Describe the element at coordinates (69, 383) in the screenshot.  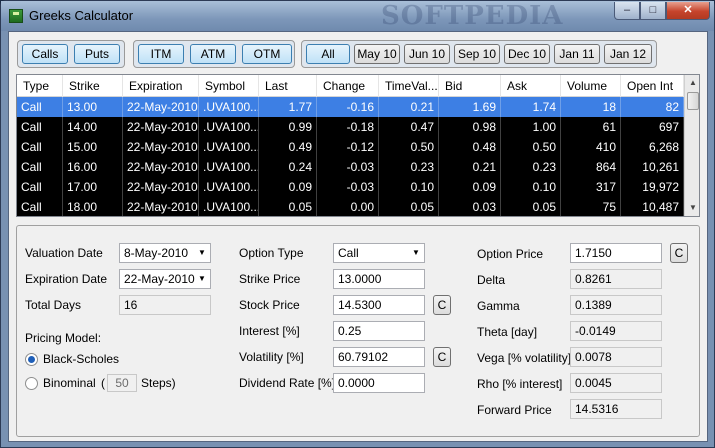
I see `binominal-label: Binominal` at that location.